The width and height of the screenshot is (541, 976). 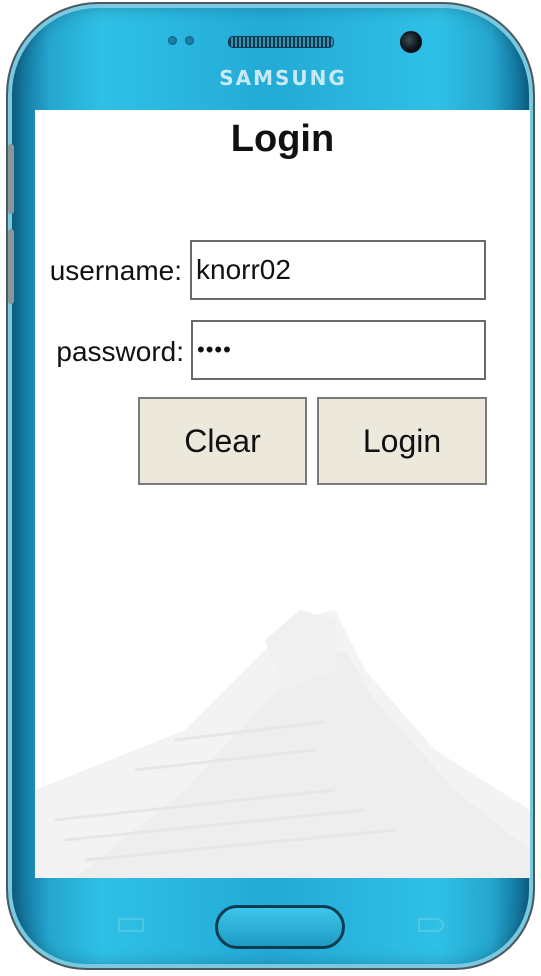 I want to click on volume-up-button, so click(x=11, y=179).